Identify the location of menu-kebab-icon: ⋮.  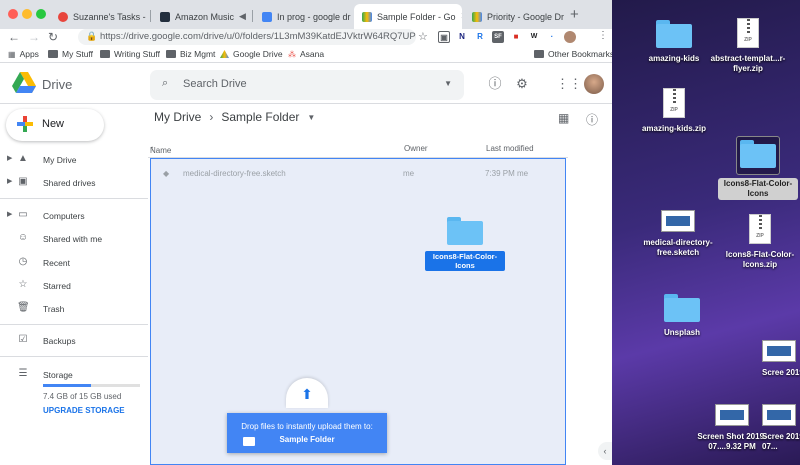
(603, 35).